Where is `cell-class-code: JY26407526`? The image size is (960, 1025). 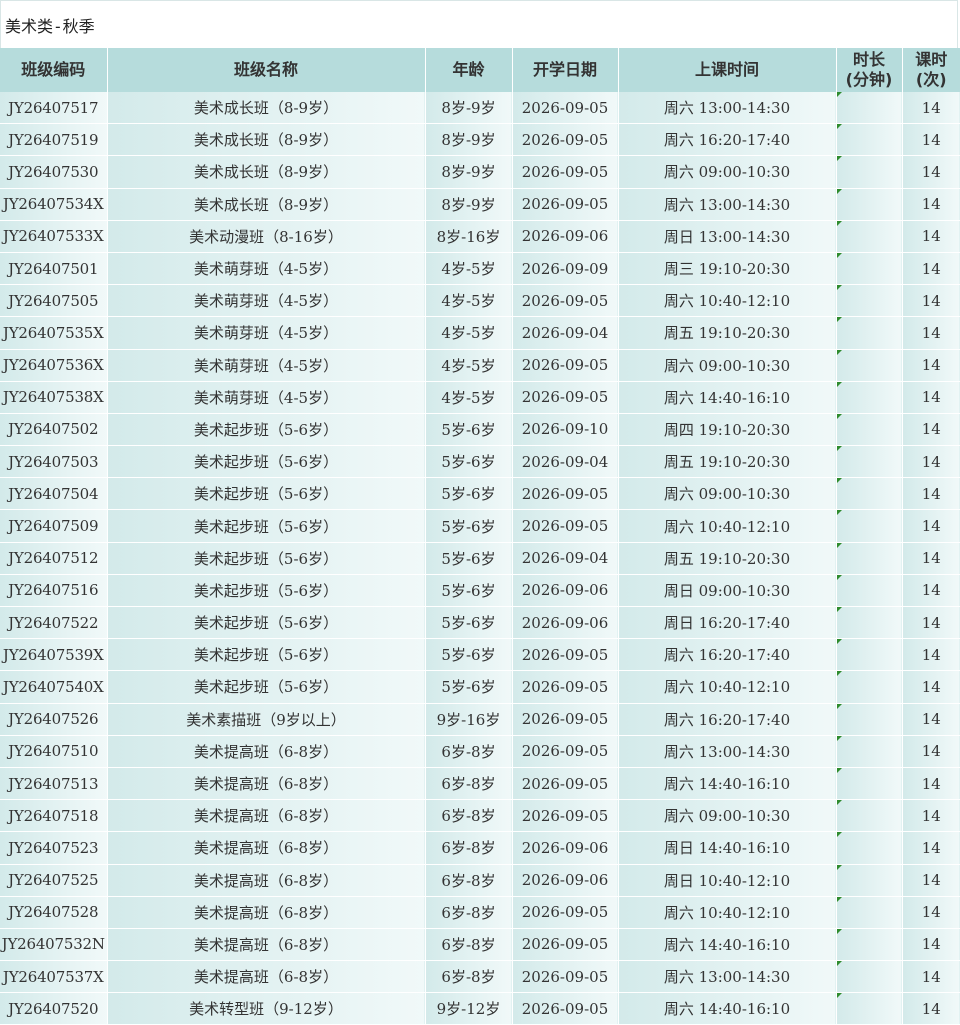
cell-class-code: JY26407526 is located at coordinates (54, 719).